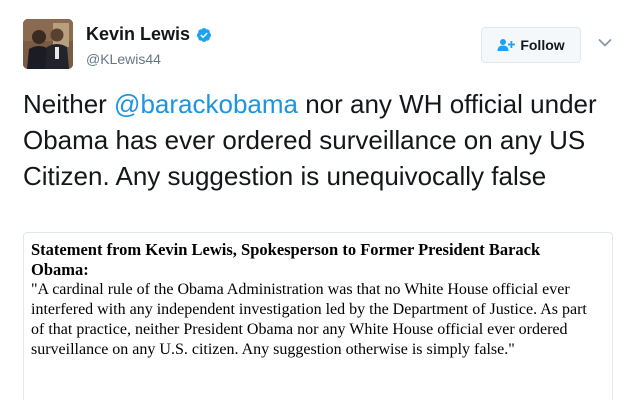 The height and width of the screenshot is (402, 634). What do you see at coordinates (204, 34) in the screenshot?
I see `verified-badge-icon` at bounding box center [204, 34].